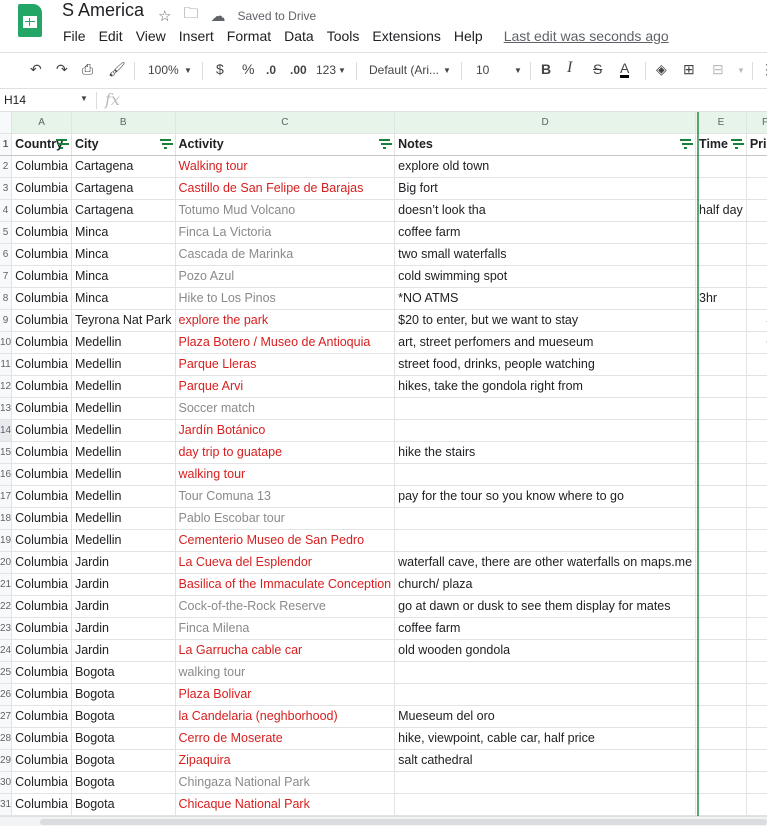  I want to click on cell-activity: Cerro de Moserate, so click(285, 738).